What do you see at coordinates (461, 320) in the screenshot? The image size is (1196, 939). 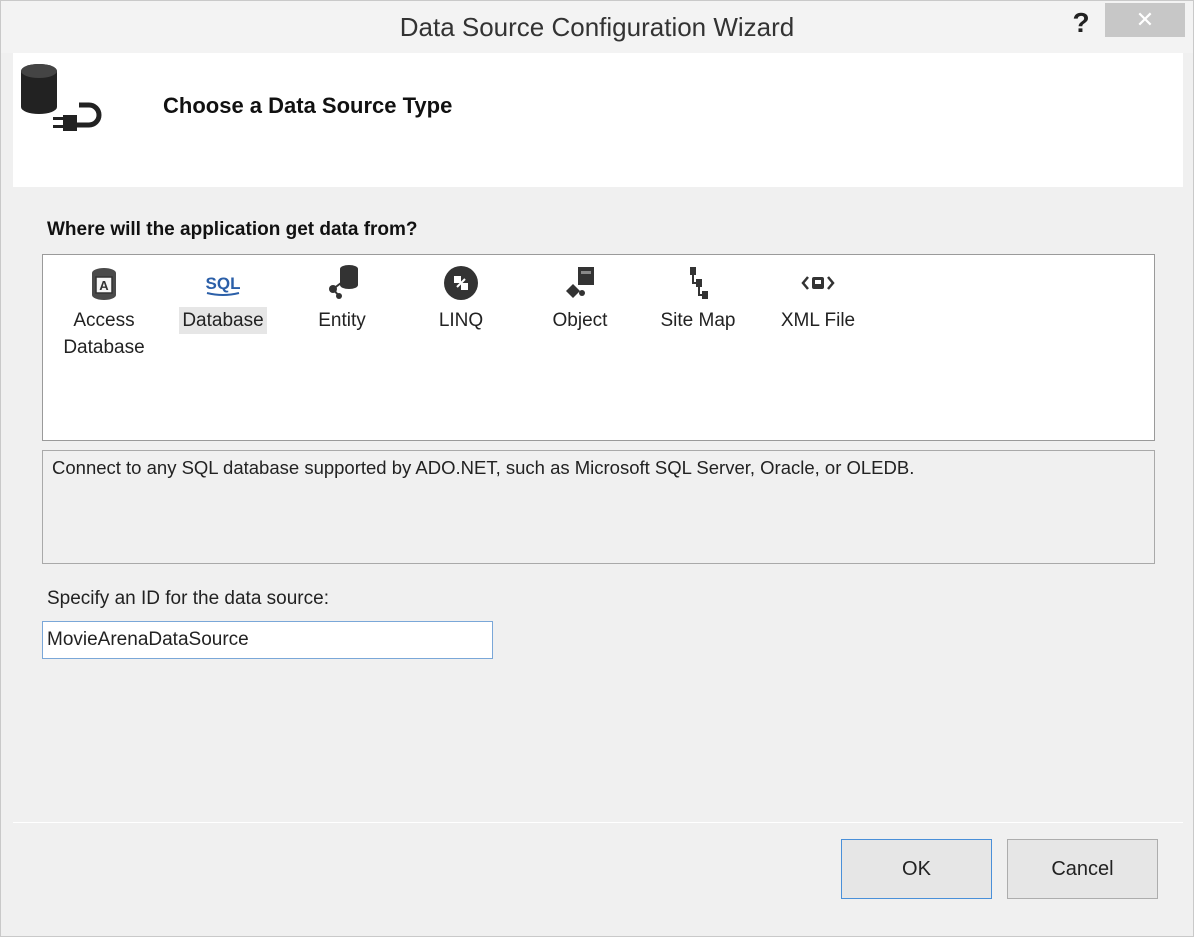 I see `type-label: LINQ` at bounding box center [461, 320].